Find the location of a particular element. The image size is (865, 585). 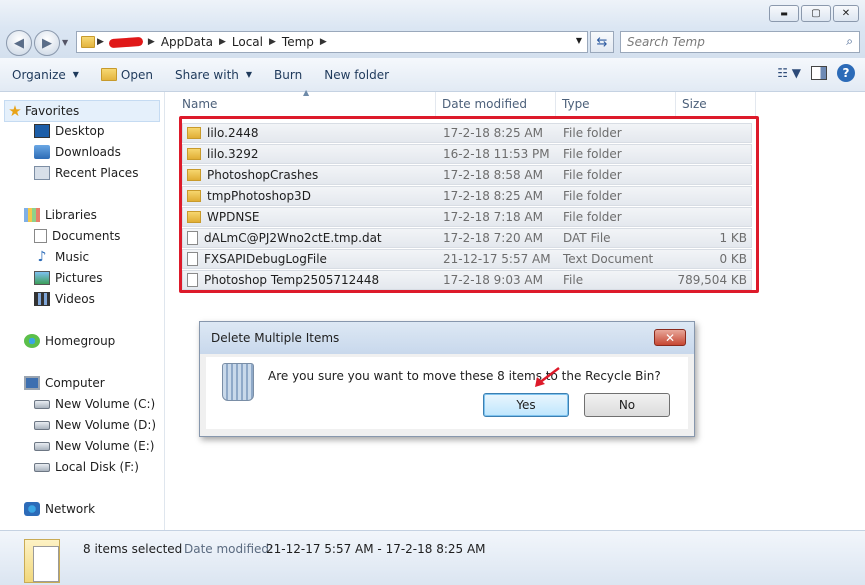

no-button: No is located at coordinates (627, 405).